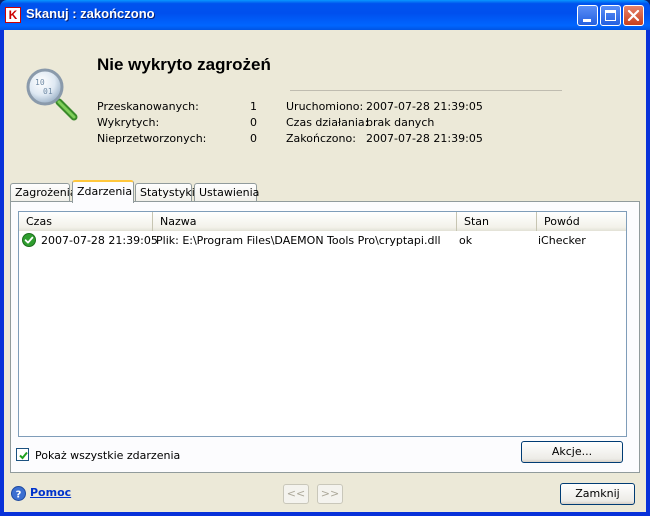 The width and height of the screenshot is (650, 516). Describe the element at coordinates (305, 221) in the screenshot. I see `column-header-name: Nazwa` at that location.